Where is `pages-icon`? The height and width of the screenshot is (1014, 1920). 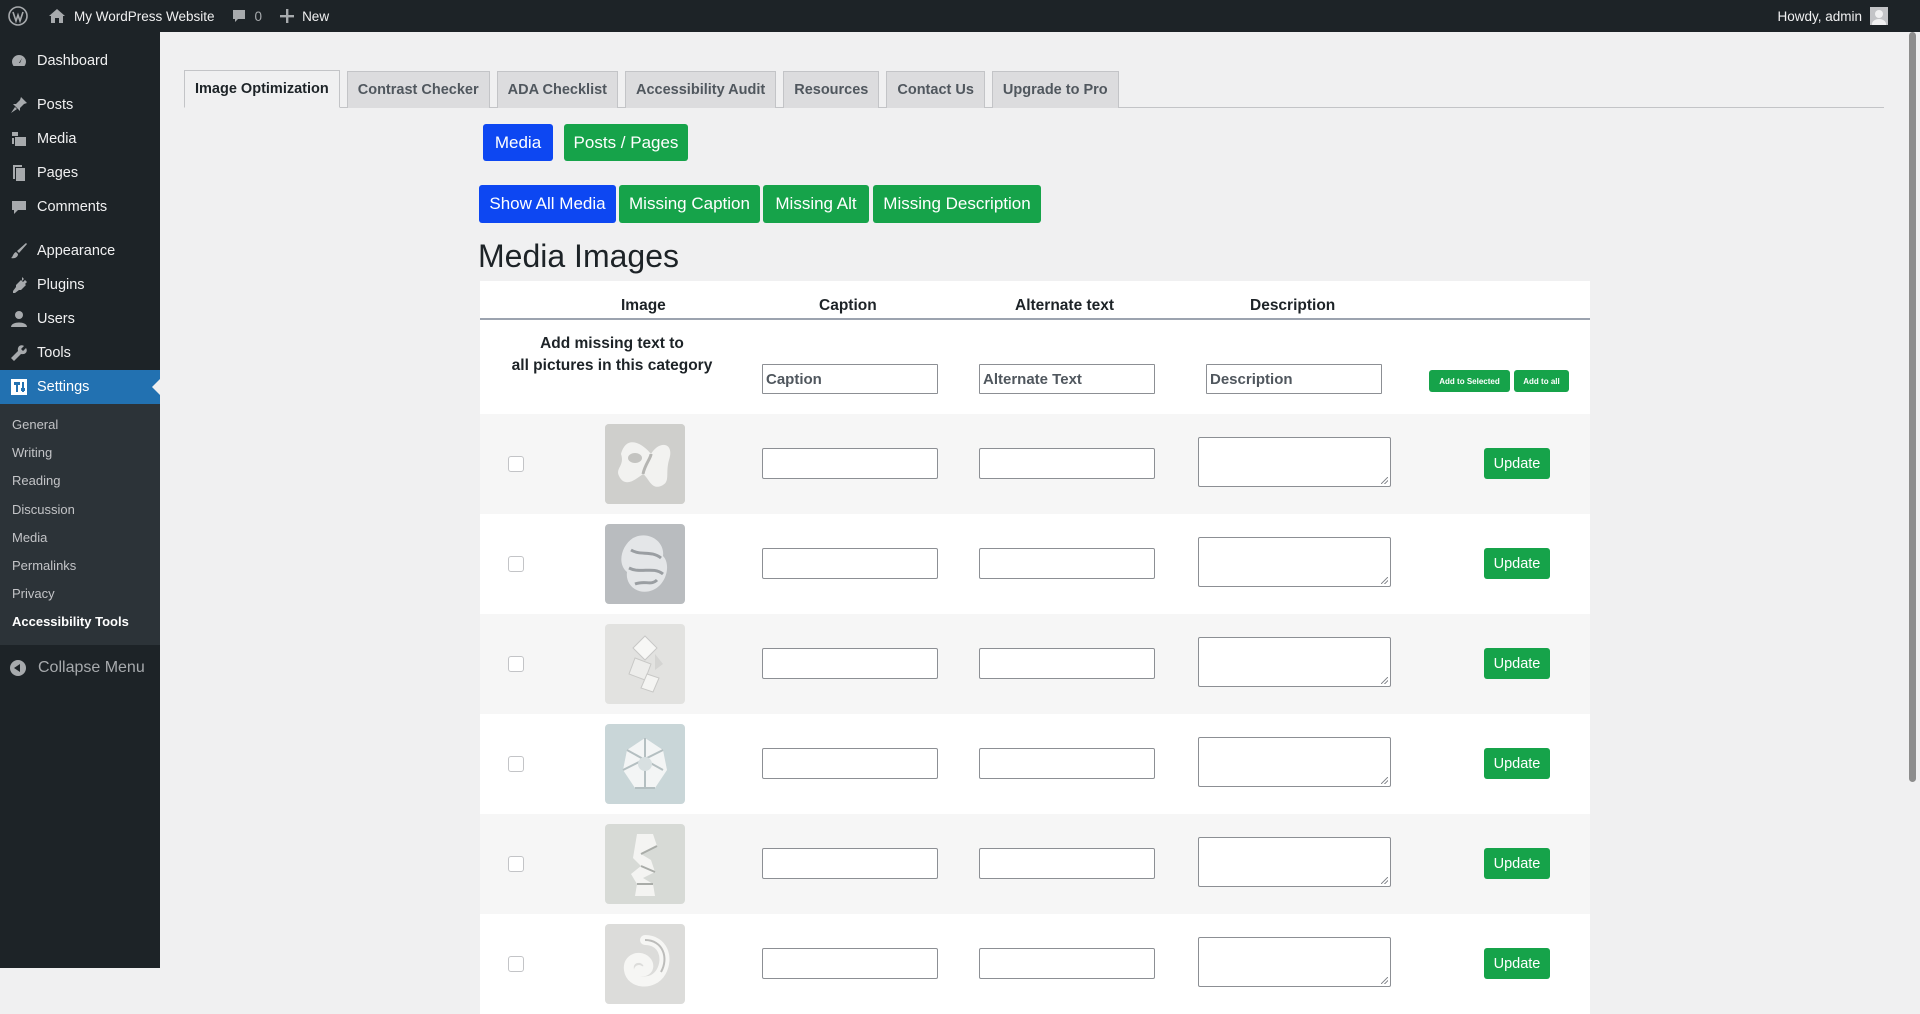 pages-icon is located at coordinates (19, 173).